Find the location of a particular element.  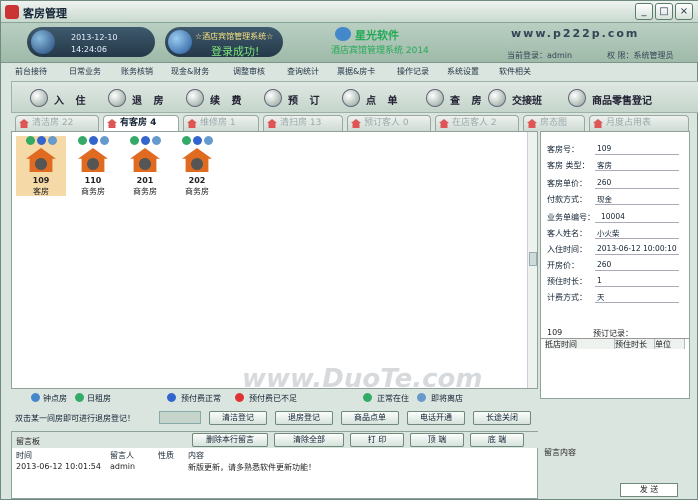

booking-room: 109 is located at coordinates (555, 332).